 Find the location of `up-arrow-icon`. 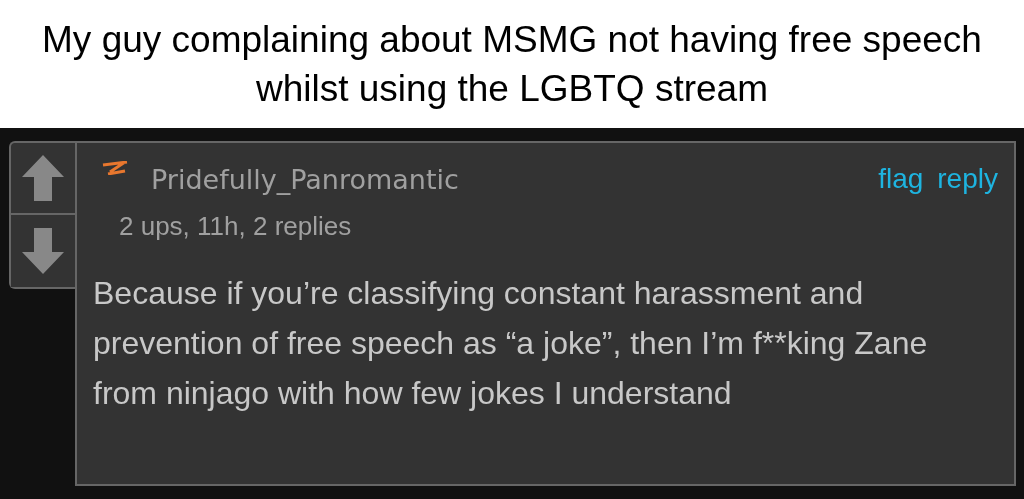

up-arrow-icon is located at coordinates (43, 178).